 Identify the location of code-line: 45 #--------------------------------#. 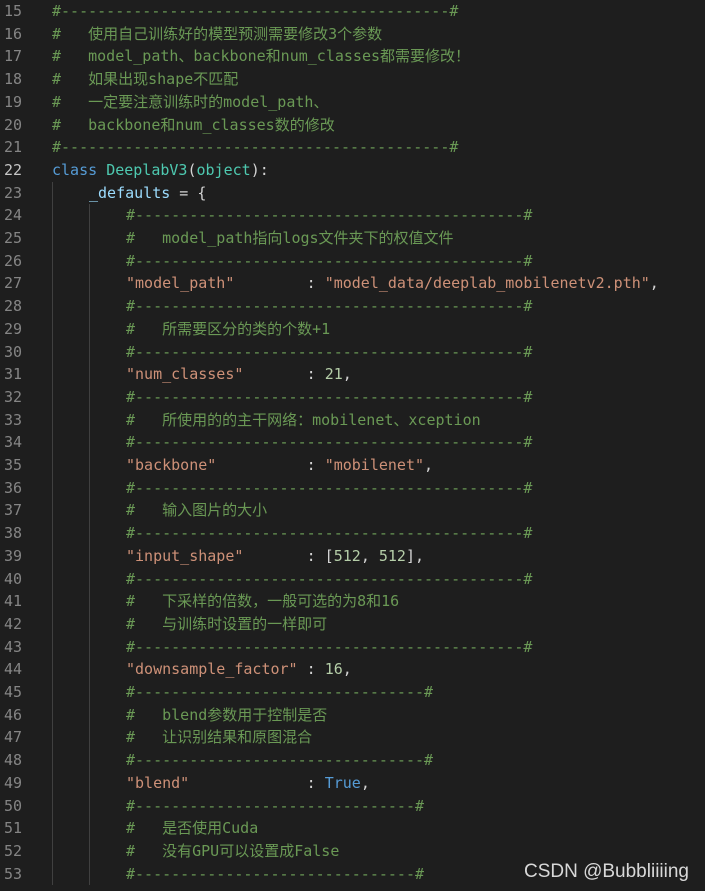
(352, 692).